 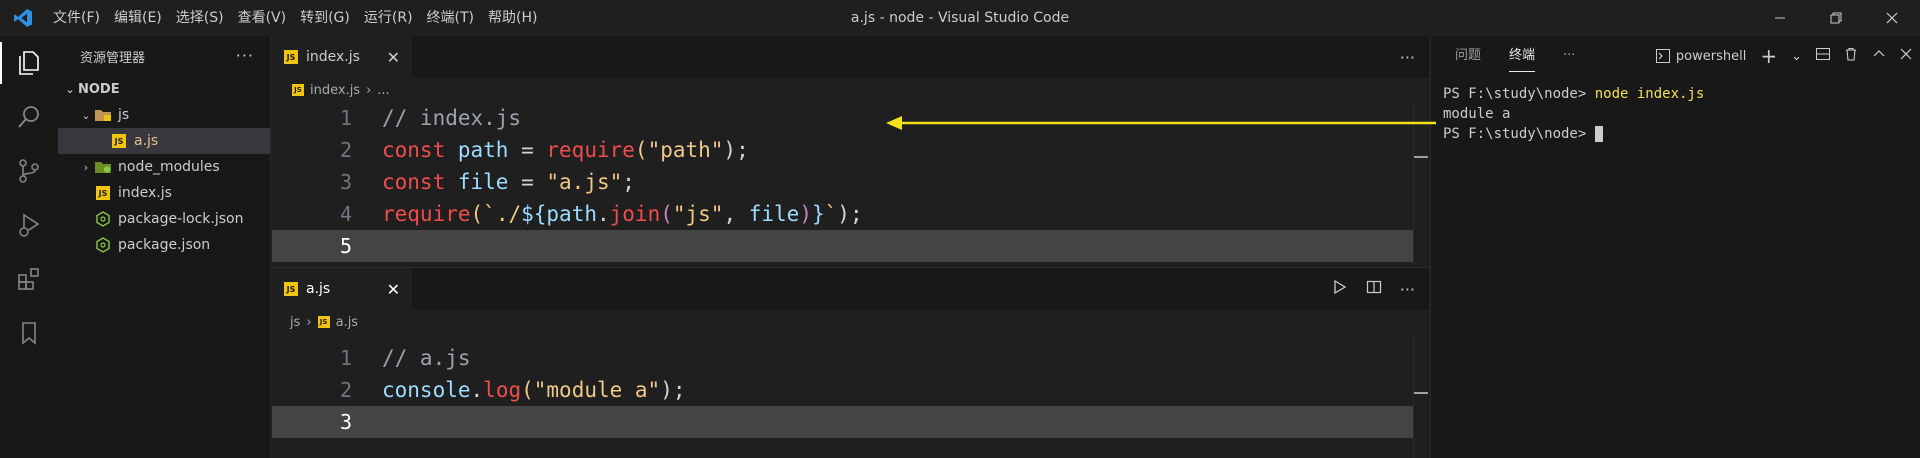 I want to click on tree-item-label: a.js, so click(x=146, y=141).